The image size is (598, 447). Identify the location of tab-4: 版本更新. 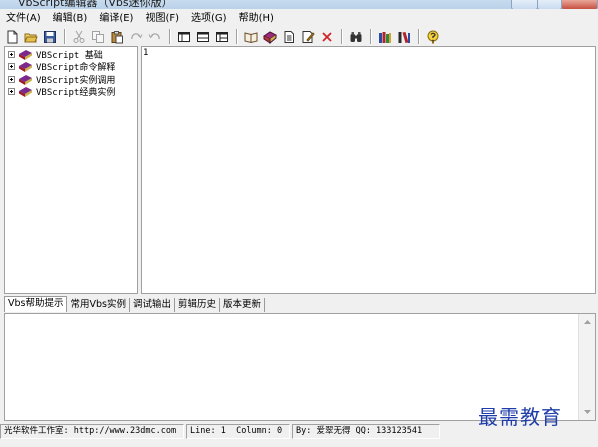
(243, 305).